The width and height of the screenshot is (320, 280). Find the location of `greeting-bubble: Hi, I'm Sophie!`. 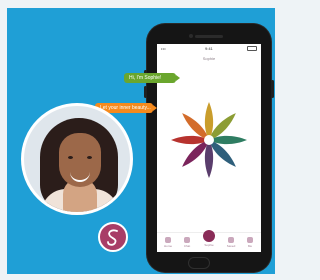

greeting-bubble: Hi, I'm Sophie! is located at coordinates (152, 78).